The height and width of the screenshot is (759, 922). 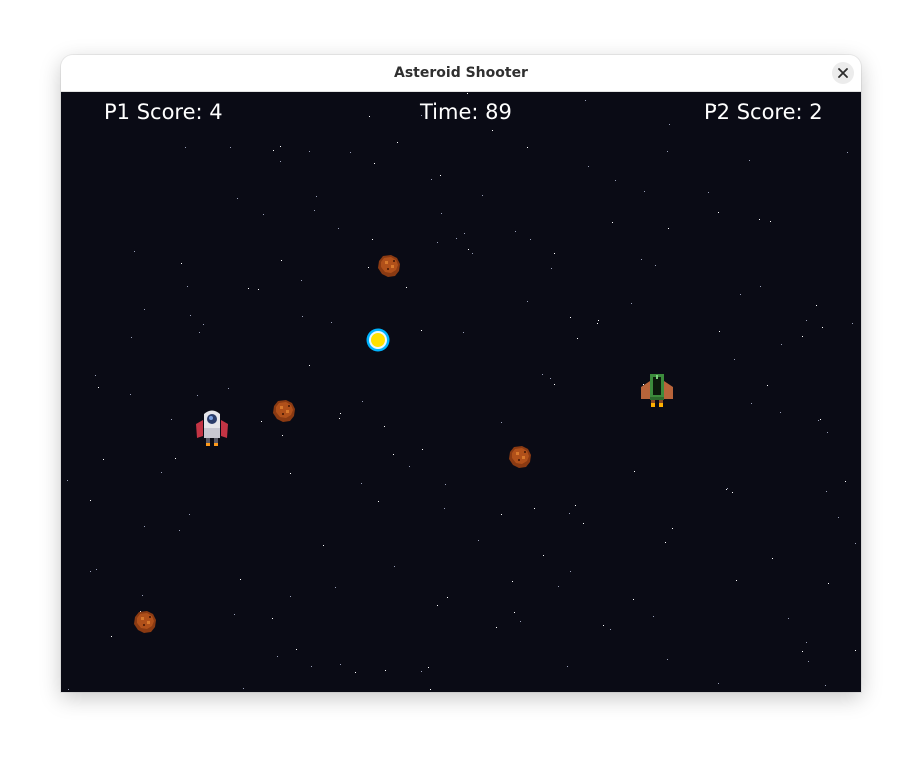 I want to click on asteroid-icon, so click(x=520, y=457).